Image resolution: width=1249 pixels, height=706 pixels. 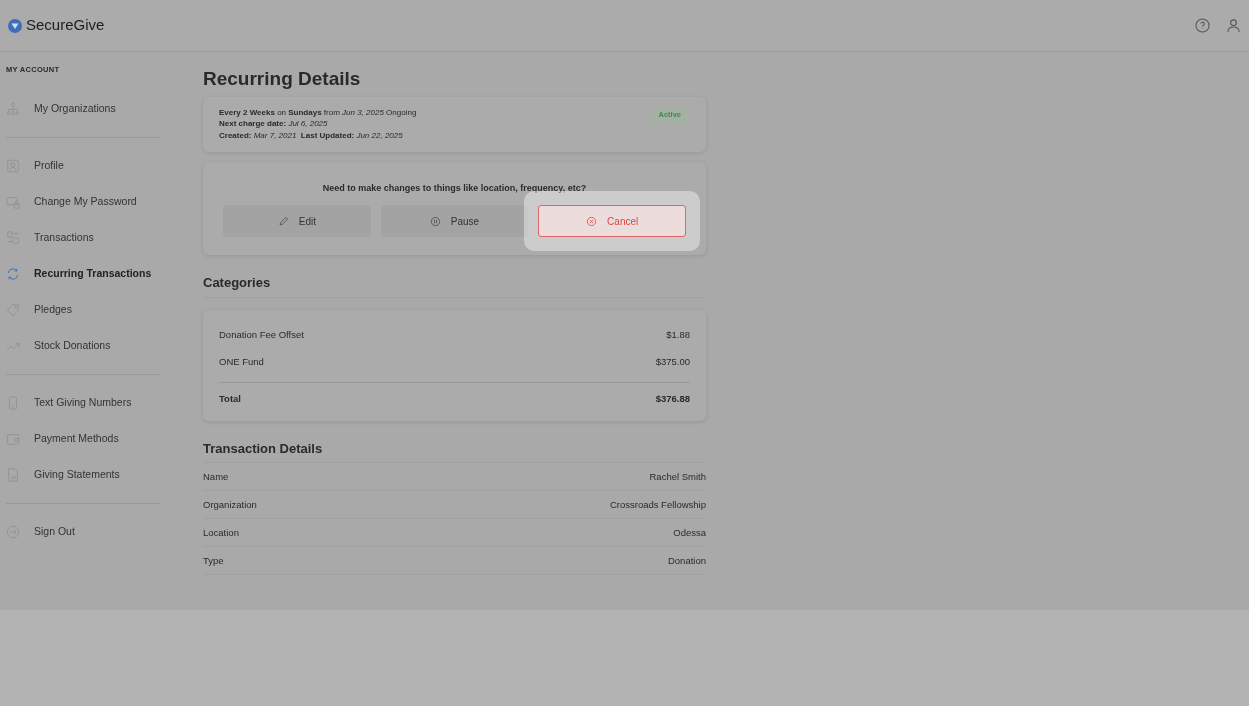 I want to click on detail-label: Name, so click(x=216, y=476).